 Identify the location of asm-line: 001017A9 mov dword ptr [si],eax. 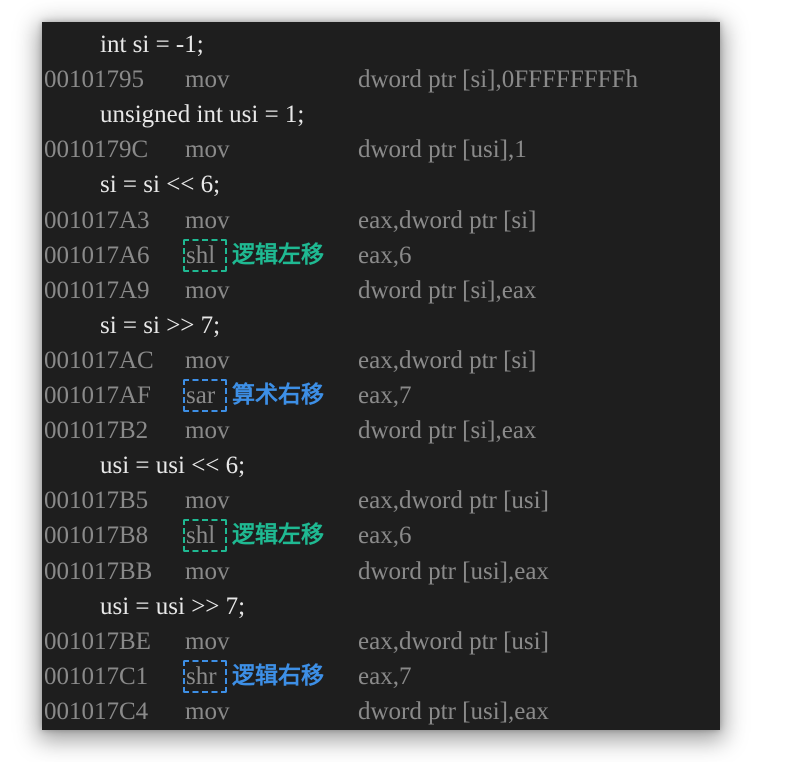
(381, 290).